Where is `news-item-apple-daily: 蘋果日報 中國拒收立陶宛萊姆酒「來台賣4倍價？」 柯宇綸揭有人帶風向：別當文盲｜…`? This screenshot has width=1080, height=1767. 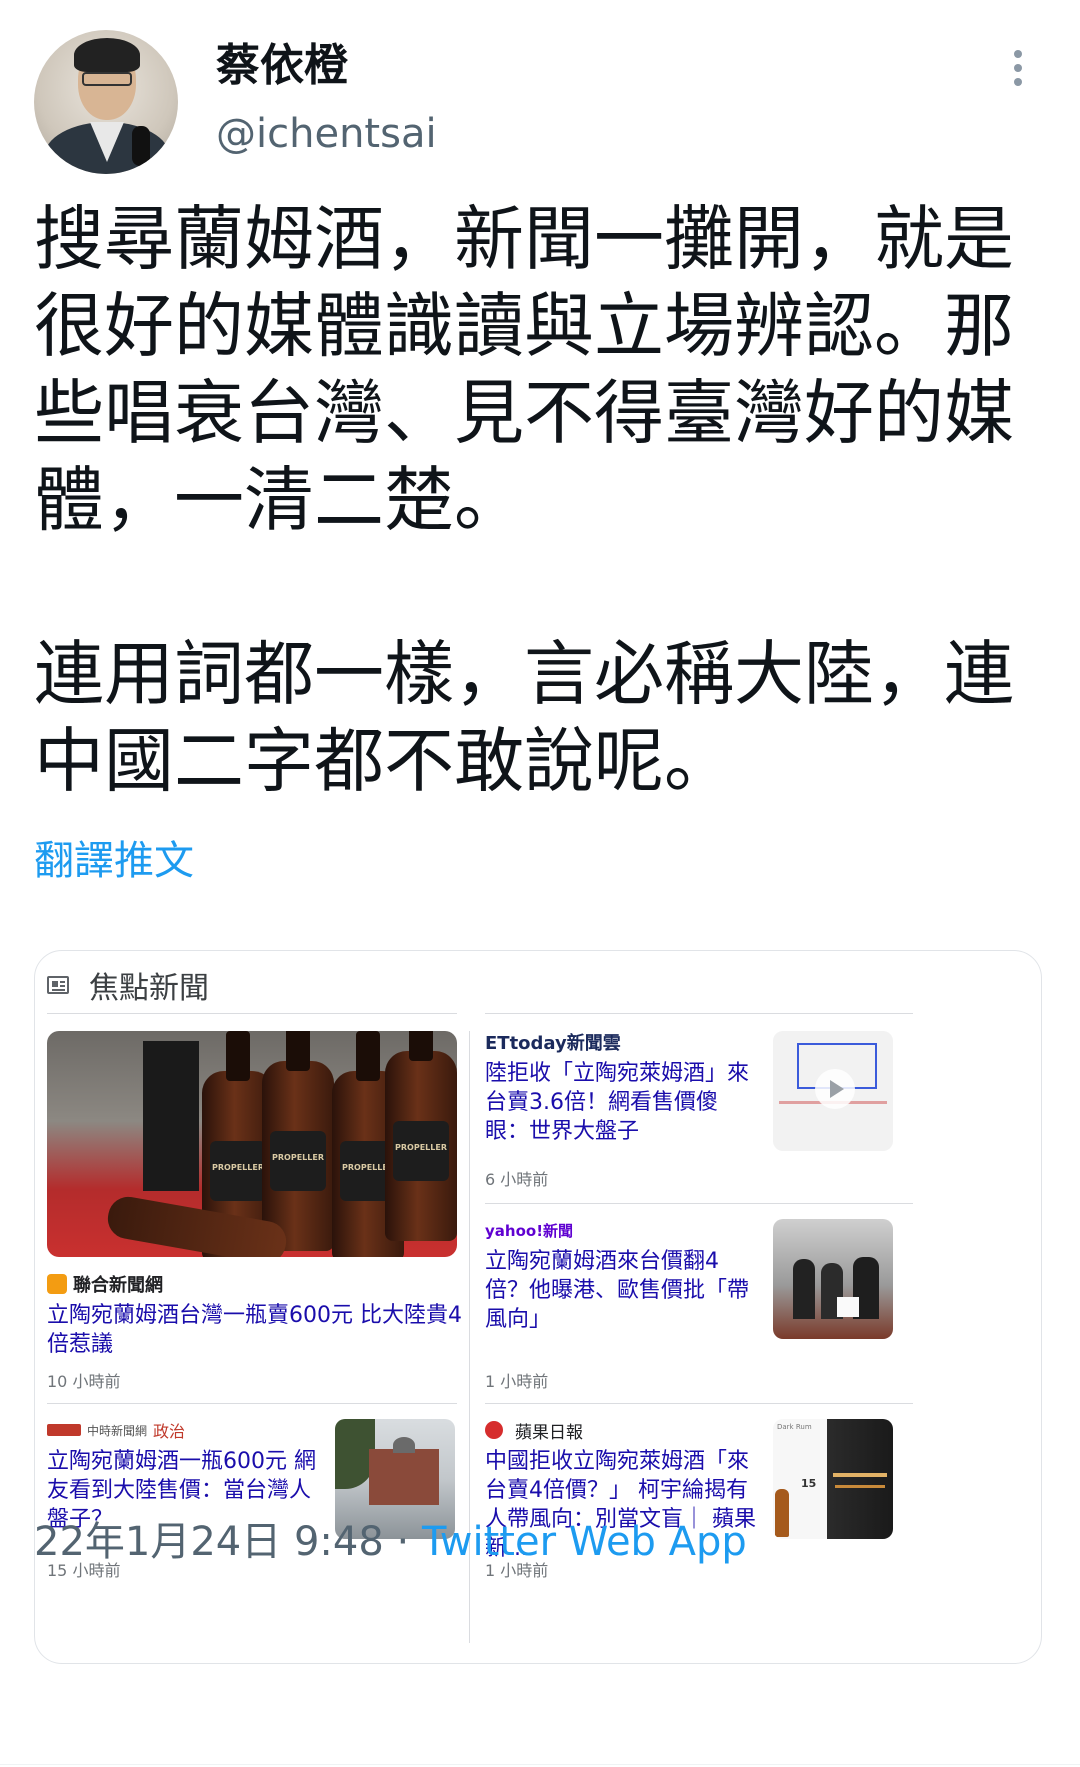 news-item-apple-daily: 蘋果日報 中國拒收立陶宛萊姆酒「來台賣4倍價？」 柯宇綸揭有人帶風向：別當文盲｜… is located at coordinates (699, 1507).